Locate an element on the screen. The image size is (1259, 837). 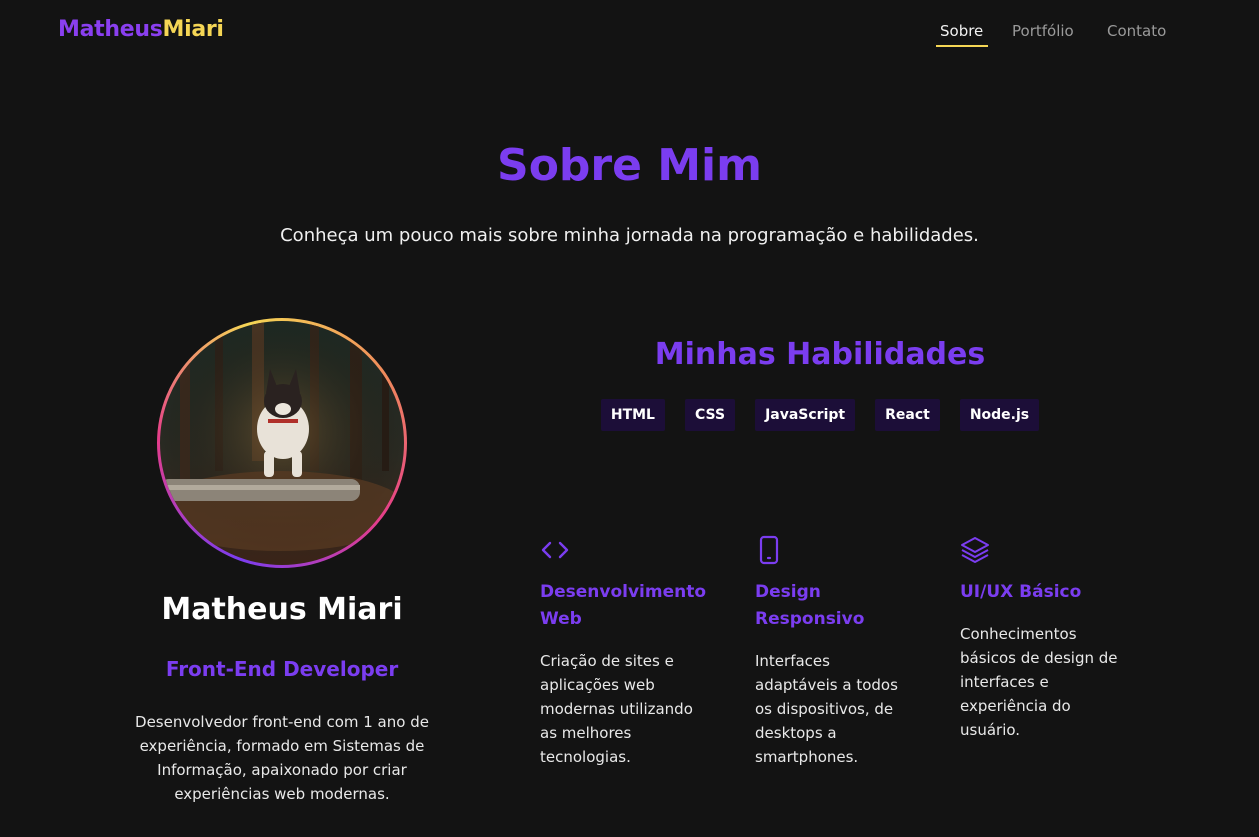
skill-tag: React is located at coordinates (907, 415).